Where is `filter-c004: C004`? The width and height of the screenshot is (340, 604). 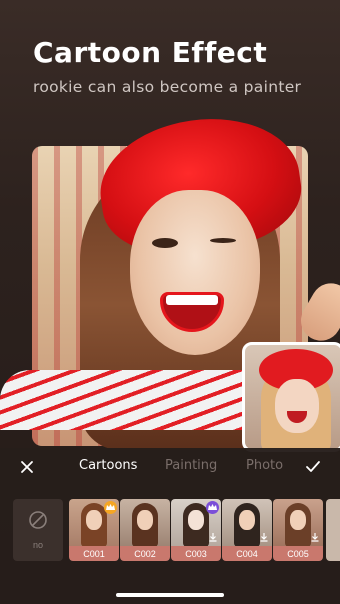 filter-c004: C004 is located at coordinates (247, 530).